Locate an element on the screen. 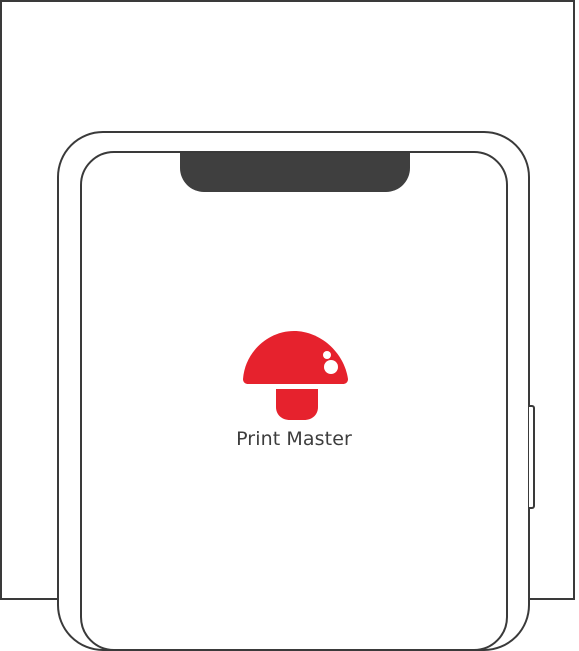 The height and width of the screenshot is (651, 579). mushroom-stem is located at coordinates (297, 404).